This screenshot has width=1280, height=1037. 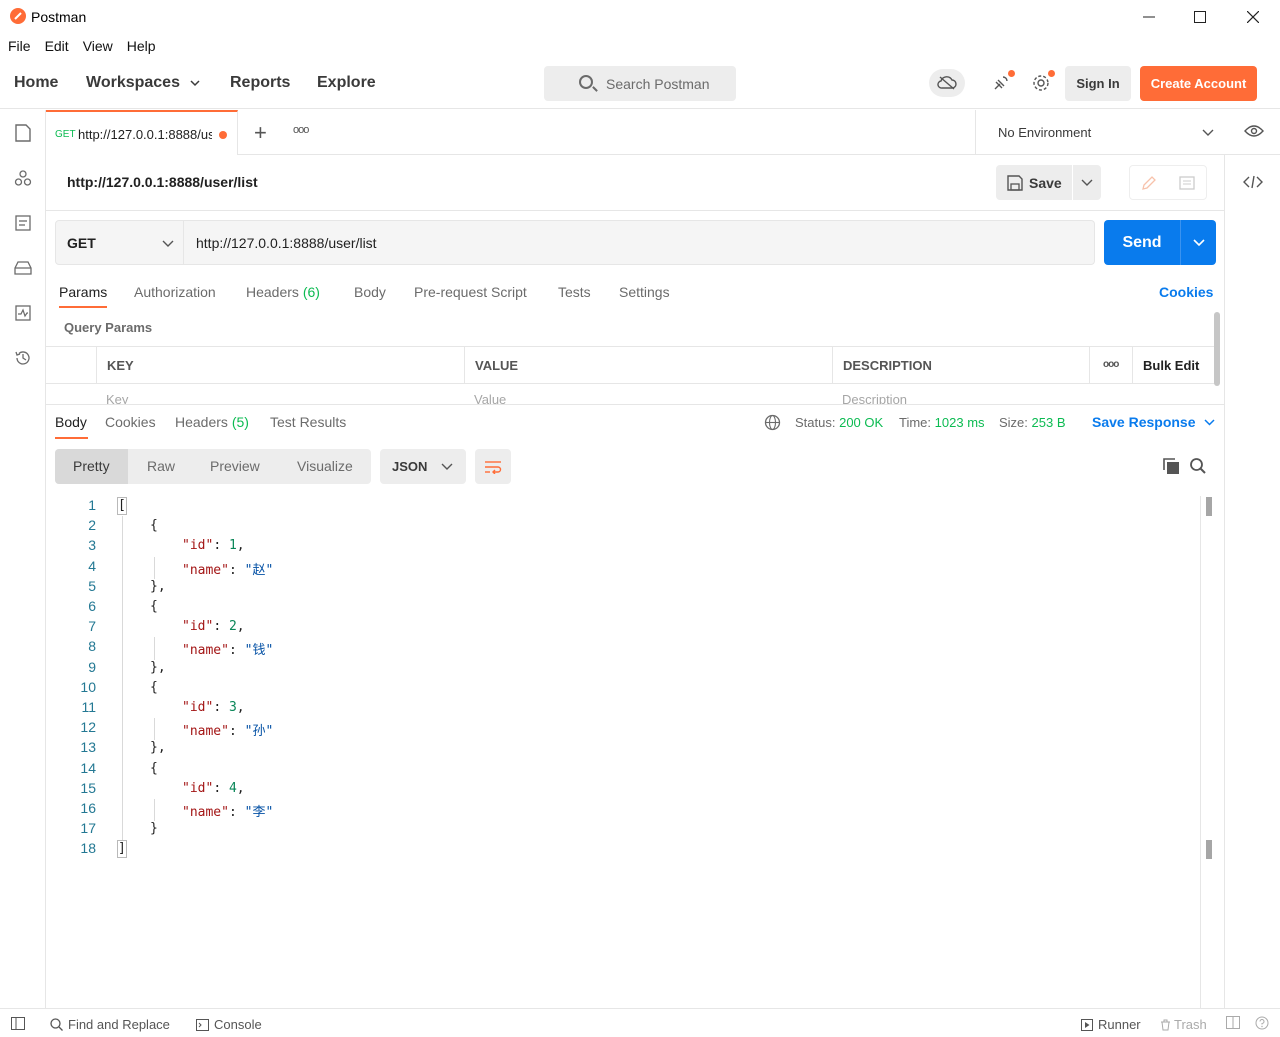 What do you see at coordinates (212, 422) in the screenshot?
I see `response-tab-headers: Headers (5)` at bounding box center [212, 422].